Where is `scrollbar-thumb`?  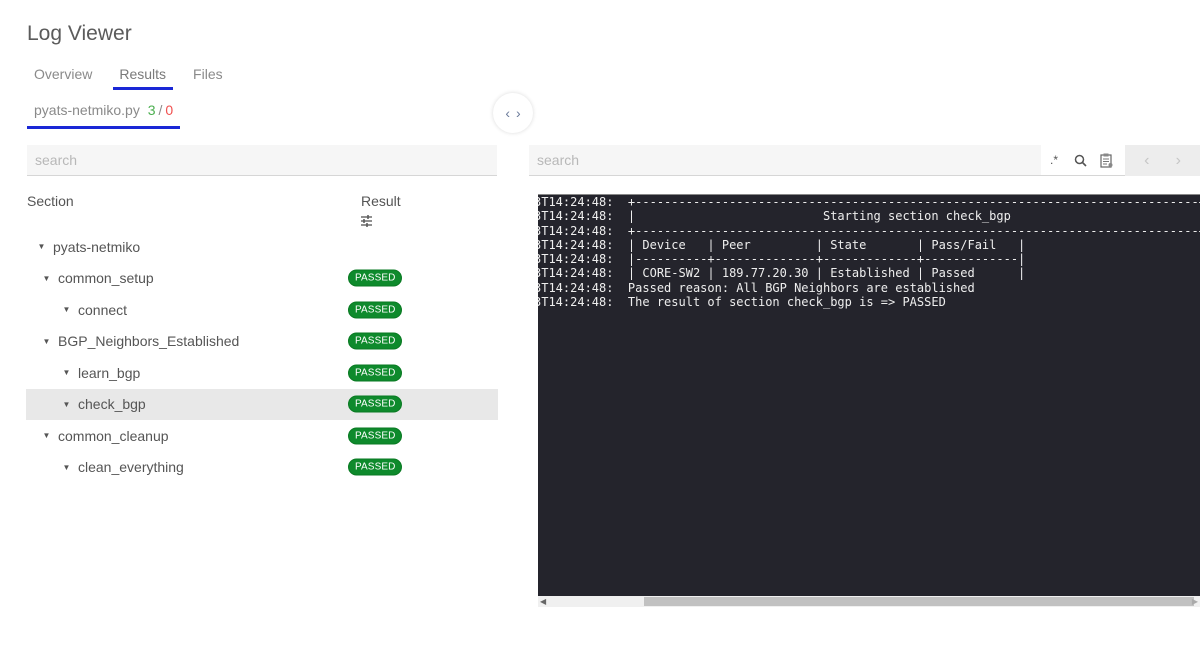
scrollbar-thumb is located at coordinates (919, 601).